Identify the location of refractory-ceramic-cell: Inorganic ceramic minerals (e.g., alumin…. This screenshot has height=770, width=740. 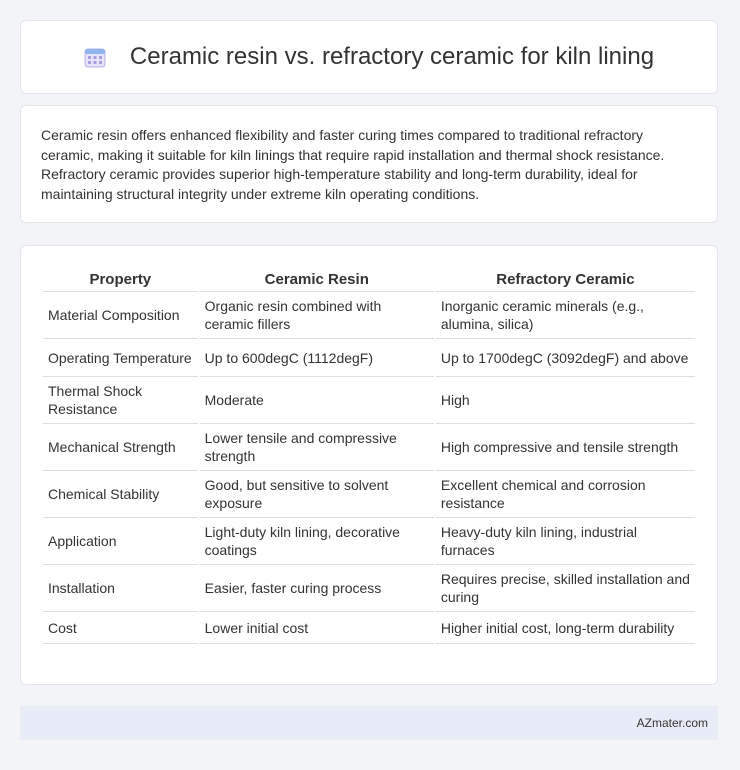
(565, 315).